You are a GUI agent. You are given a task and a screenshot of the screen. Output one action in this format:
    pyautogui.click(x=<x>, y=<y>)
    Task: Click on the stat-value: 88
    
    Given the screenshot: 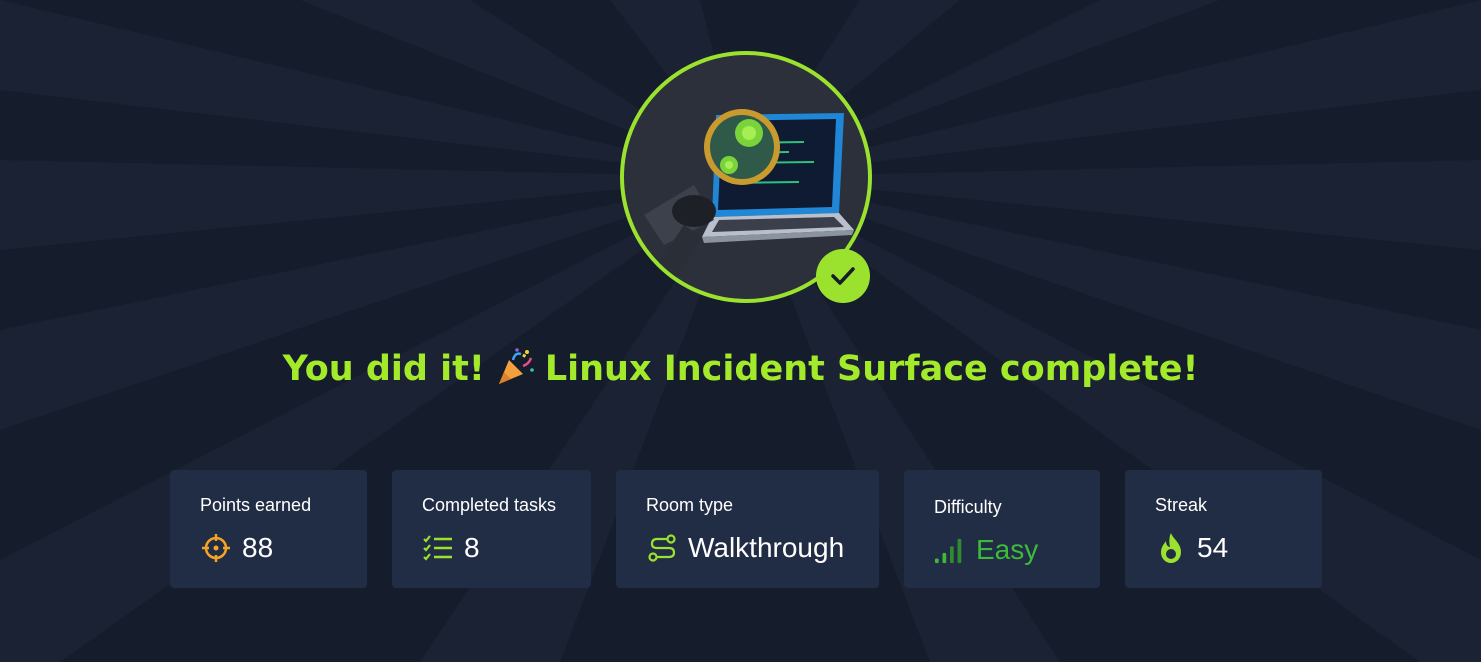 What is the action you would take?
    pyautogui.click(x=258, y=547)
    